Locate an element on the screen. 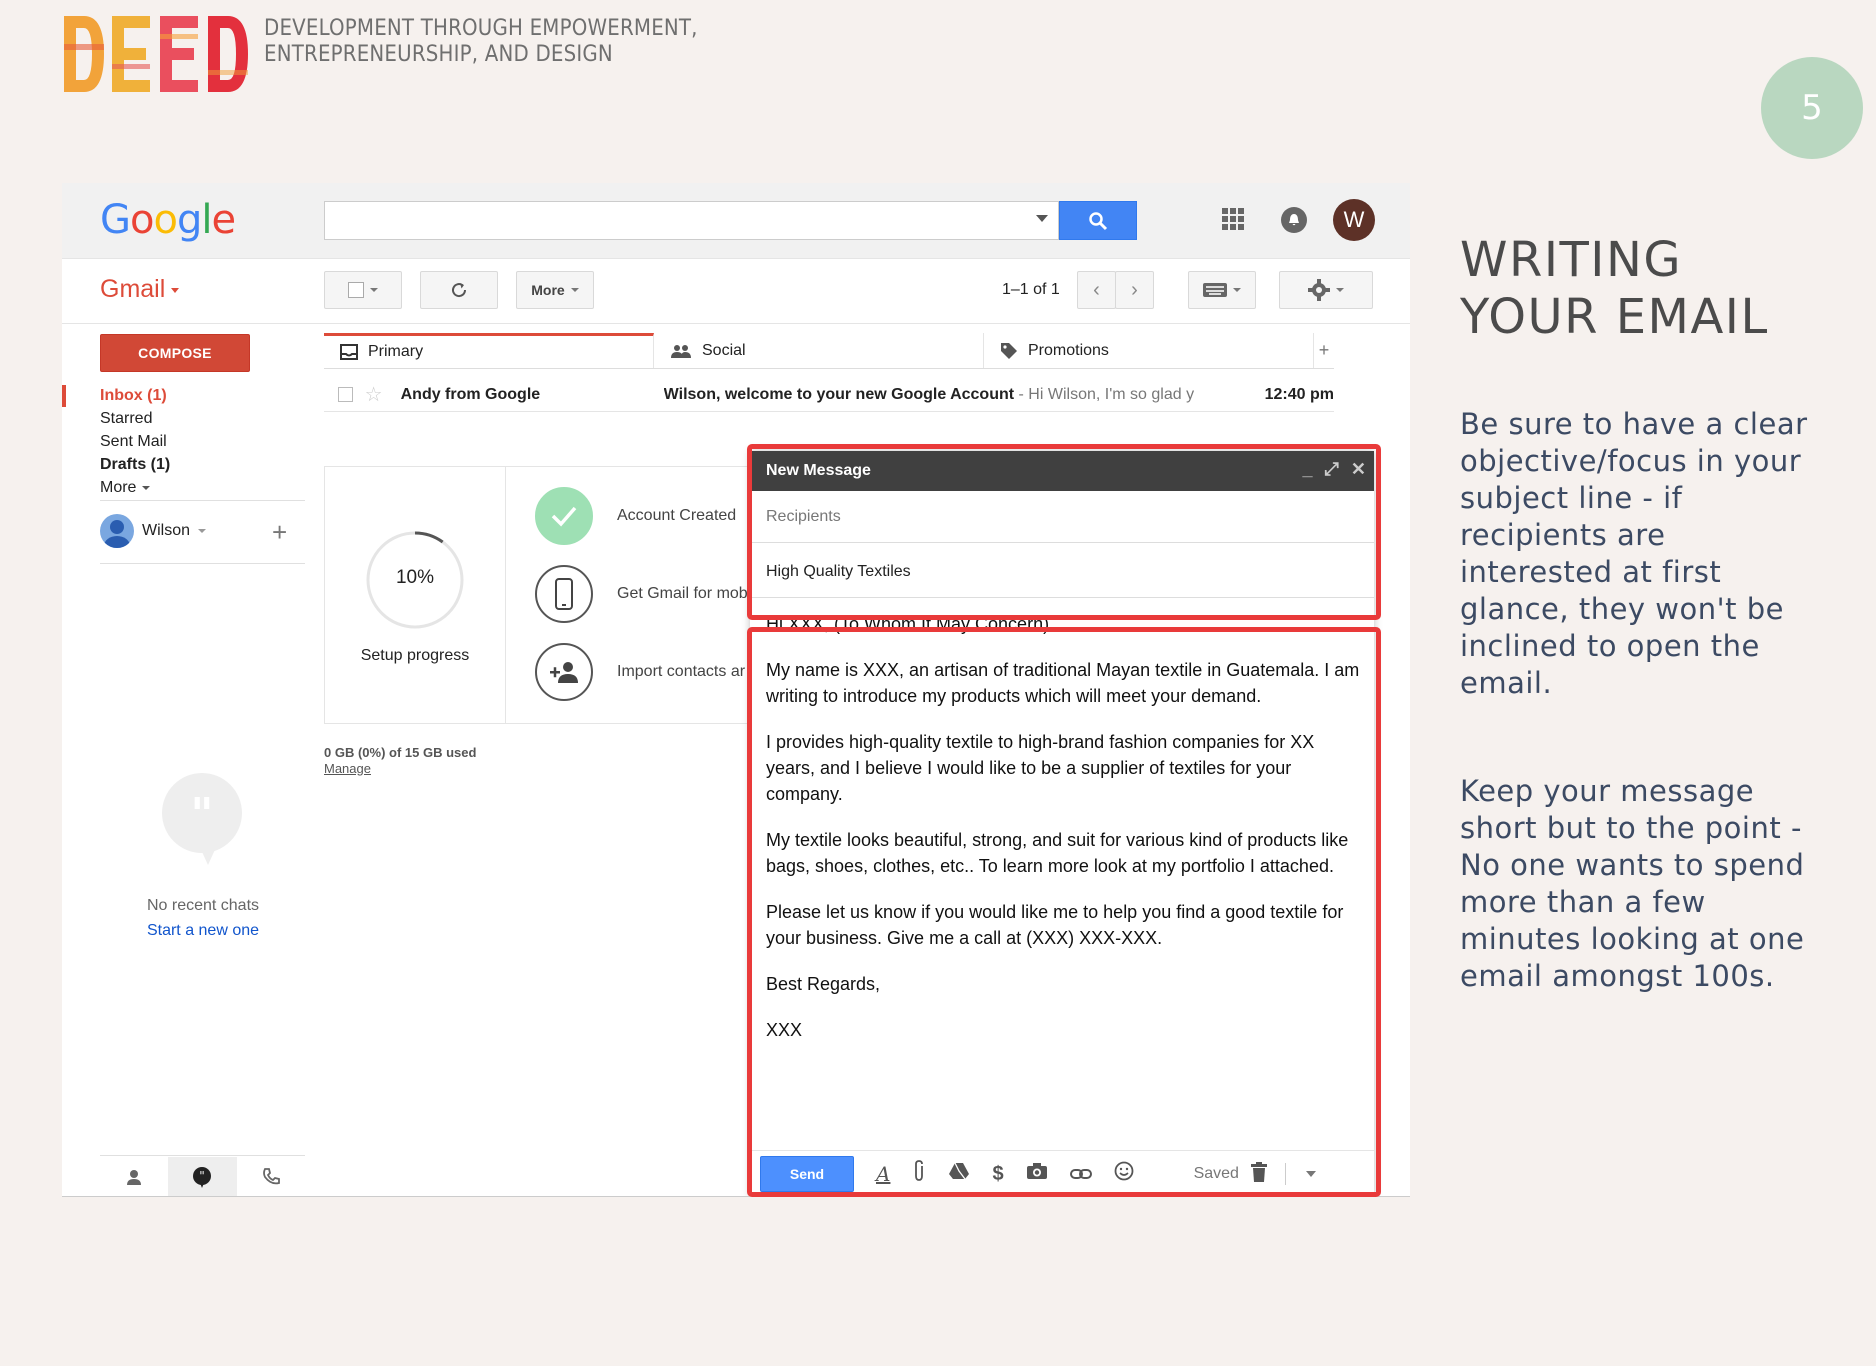 The width and height of the screenshot is (1876, 1366). search-input is located at coordinates (691, 220).